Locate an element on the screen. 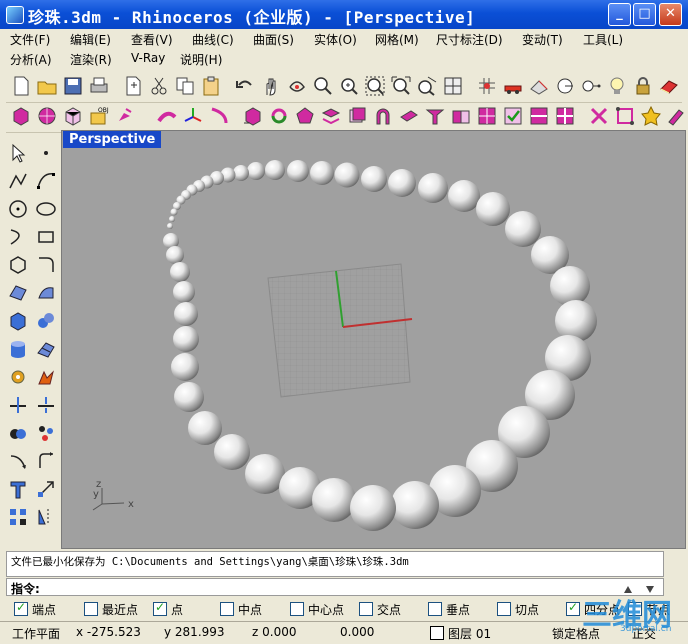 The height and width of the screenshot is (644, 688). circle-icon is located at coordinates (18, 209).